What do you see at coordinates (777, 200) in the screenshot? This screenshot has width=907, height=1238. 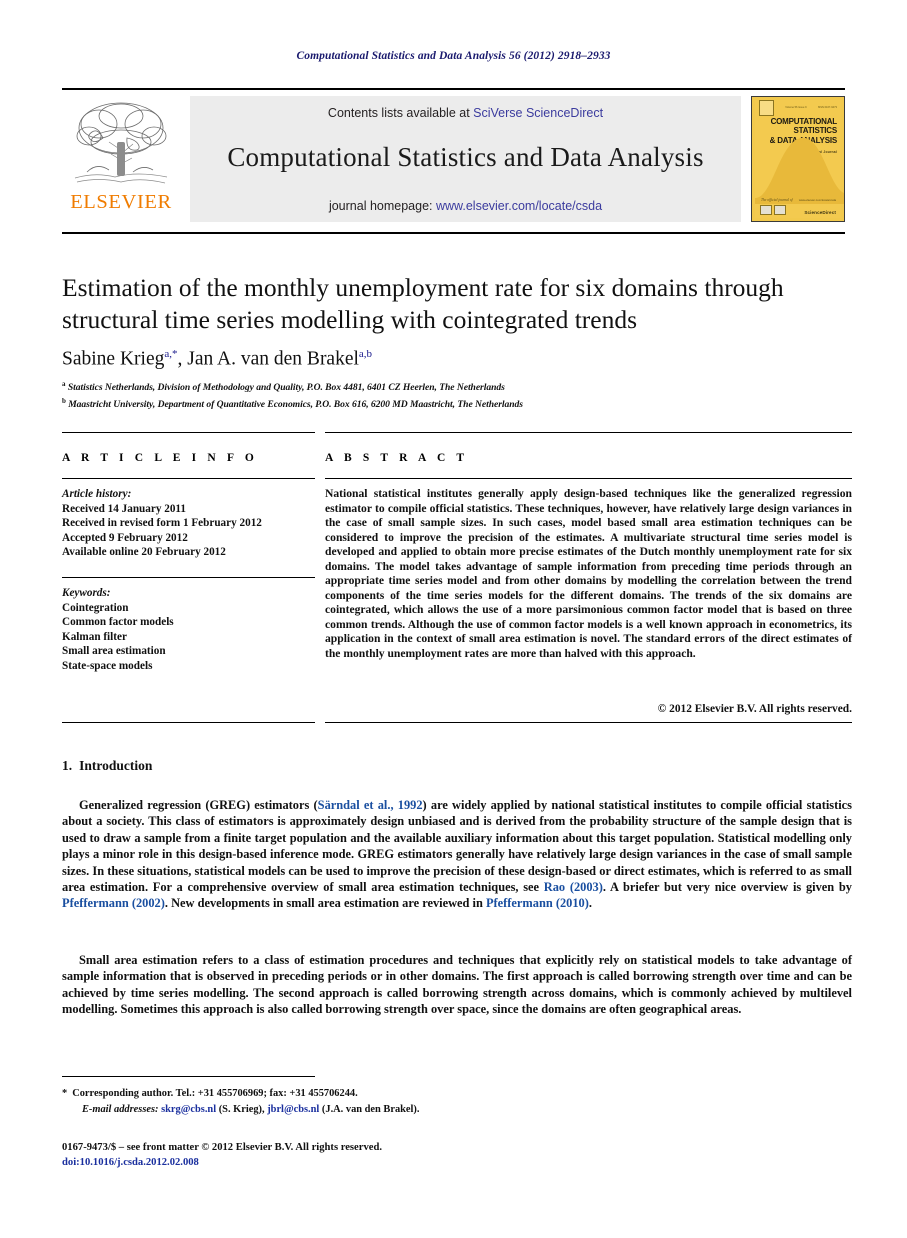 I see `cover-quote: The official journal of` at bounding box center [777, 200].